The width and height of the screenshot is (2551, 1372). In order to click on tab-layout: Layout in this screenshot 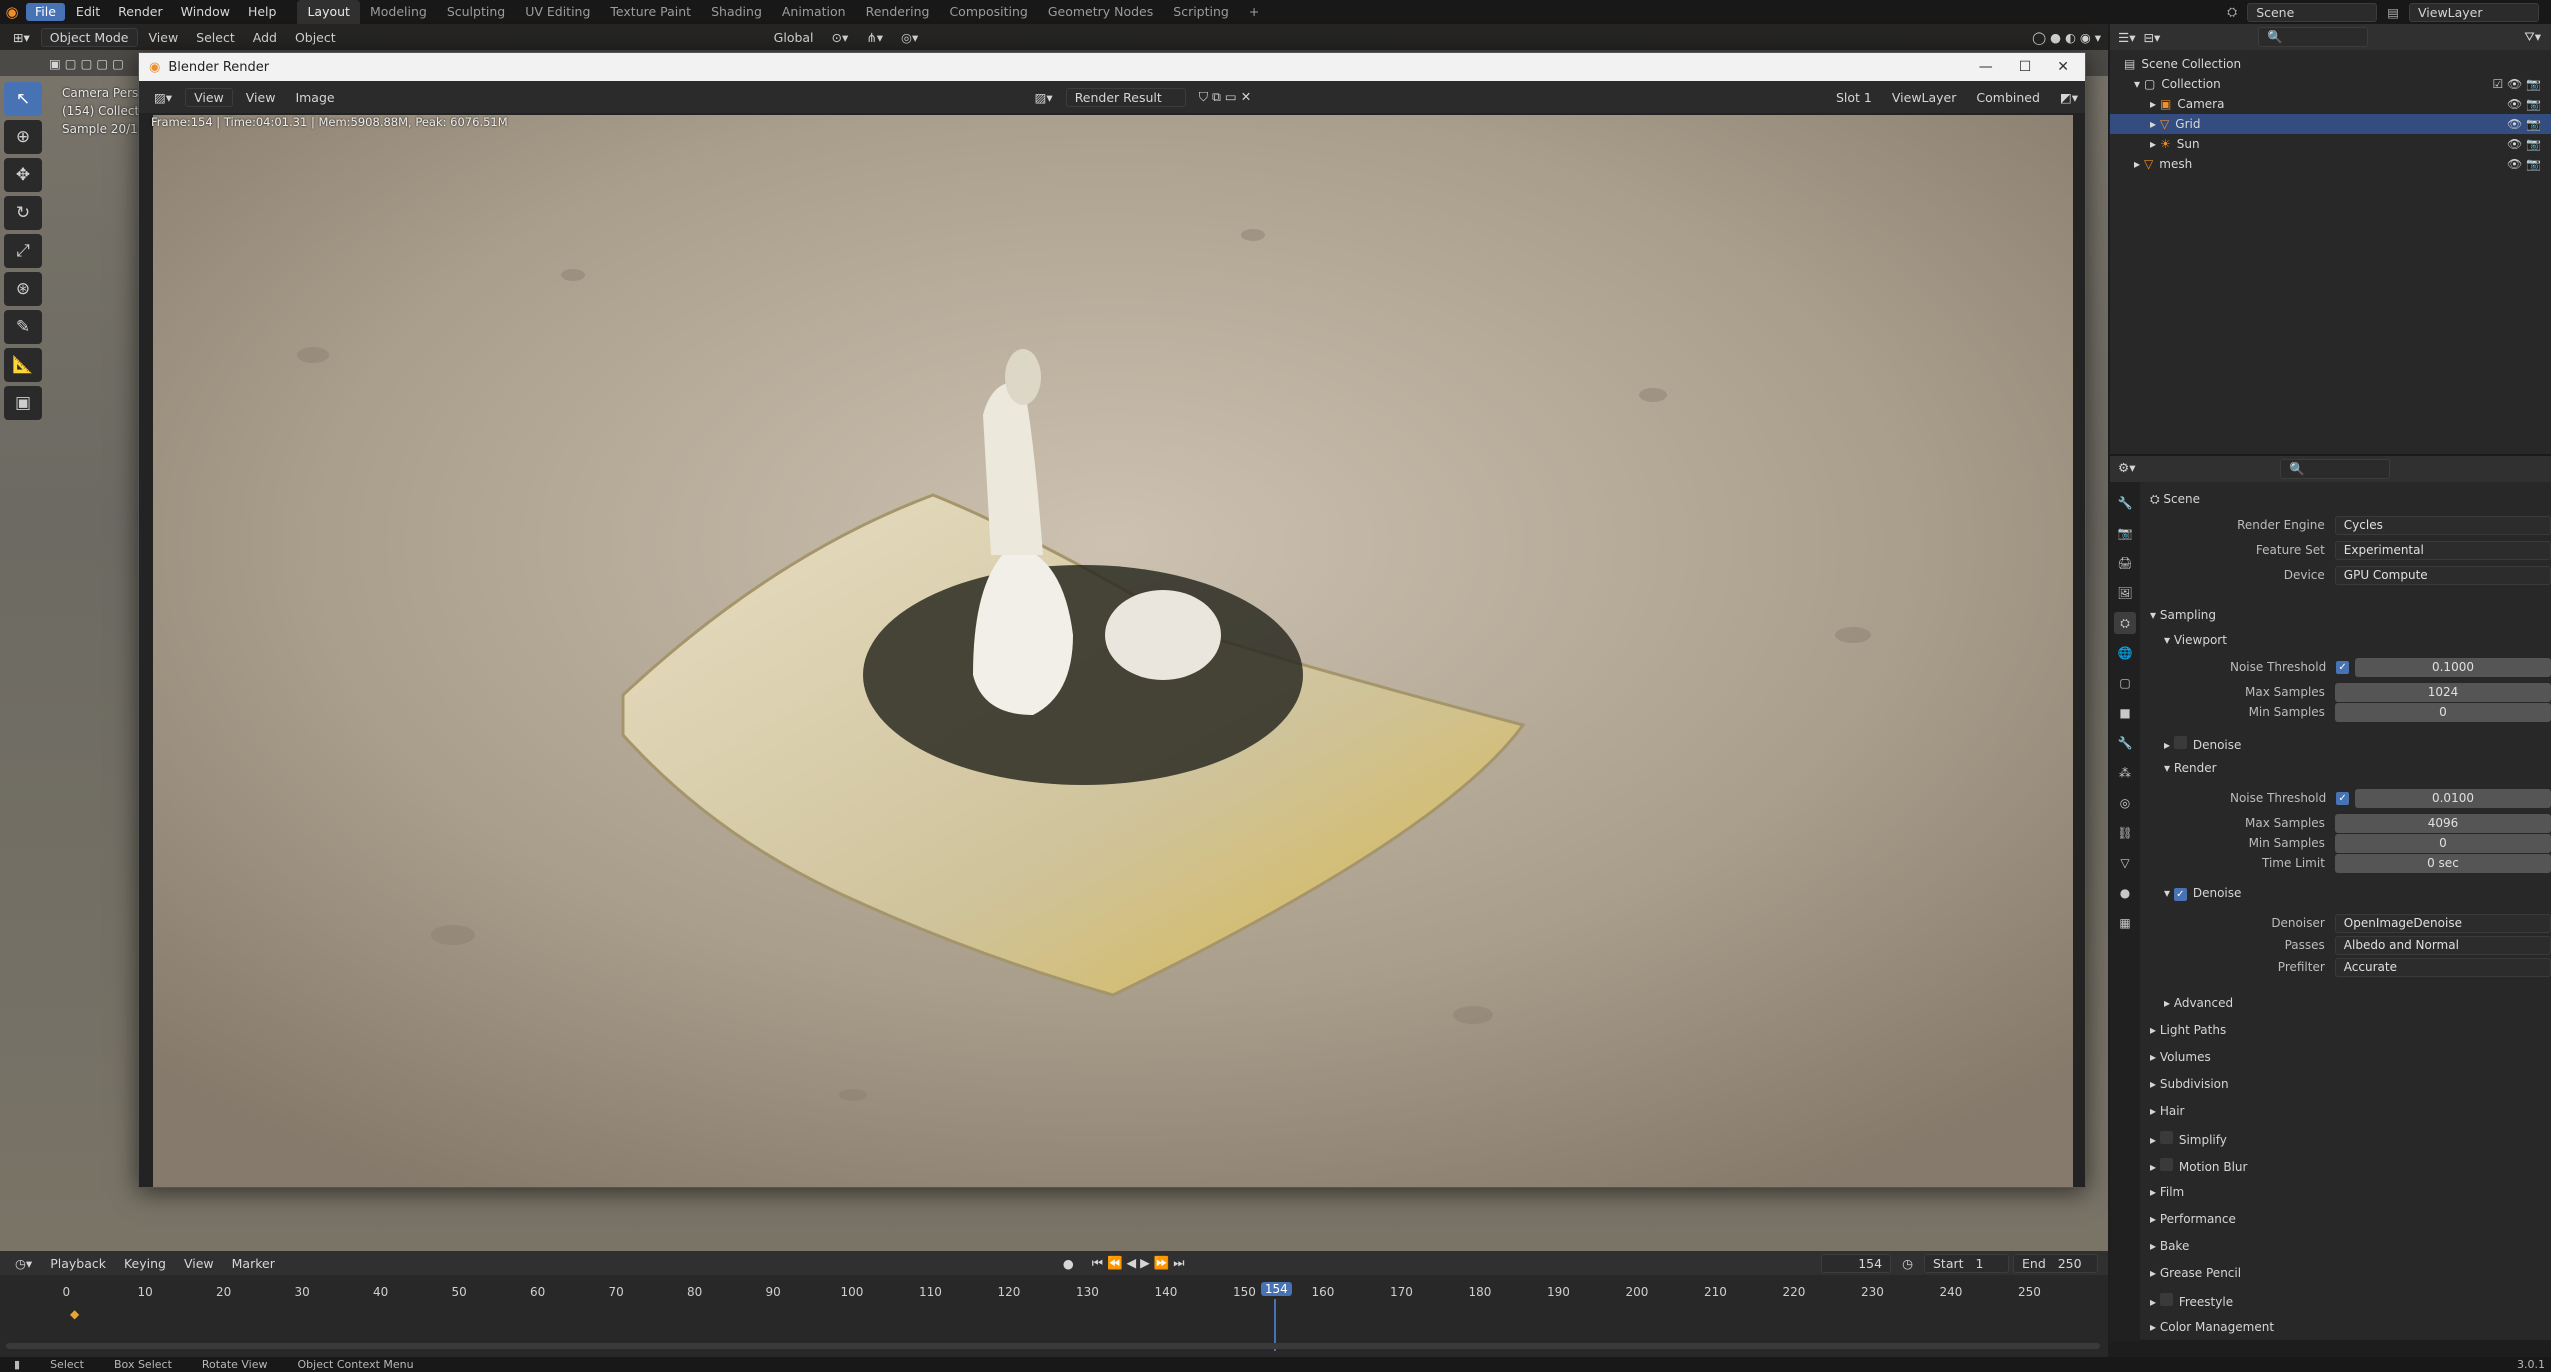, I will do `click(328, 12)`.